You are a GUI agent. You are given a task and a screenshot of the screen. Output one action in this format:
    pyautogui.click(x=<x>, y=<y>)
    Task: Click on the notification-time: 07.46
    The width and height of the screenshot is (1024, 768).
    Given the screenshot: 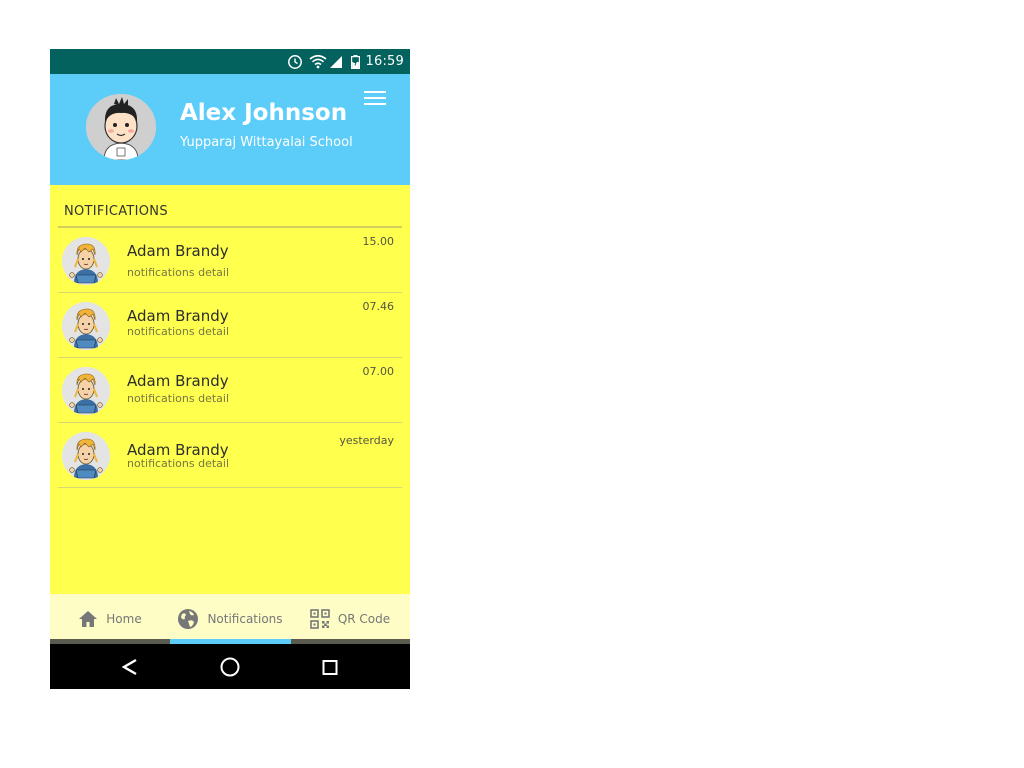 What is the action you would take?
    pyautogui.click(x=378, y=306)
    